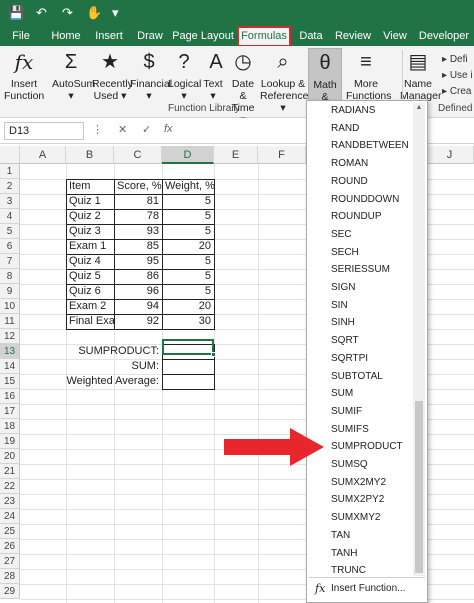 This screenshot has width=474, height=603. Describe the element at coordinates (138, 306) in the screenshot. I see `table-cell: 94` at that location.